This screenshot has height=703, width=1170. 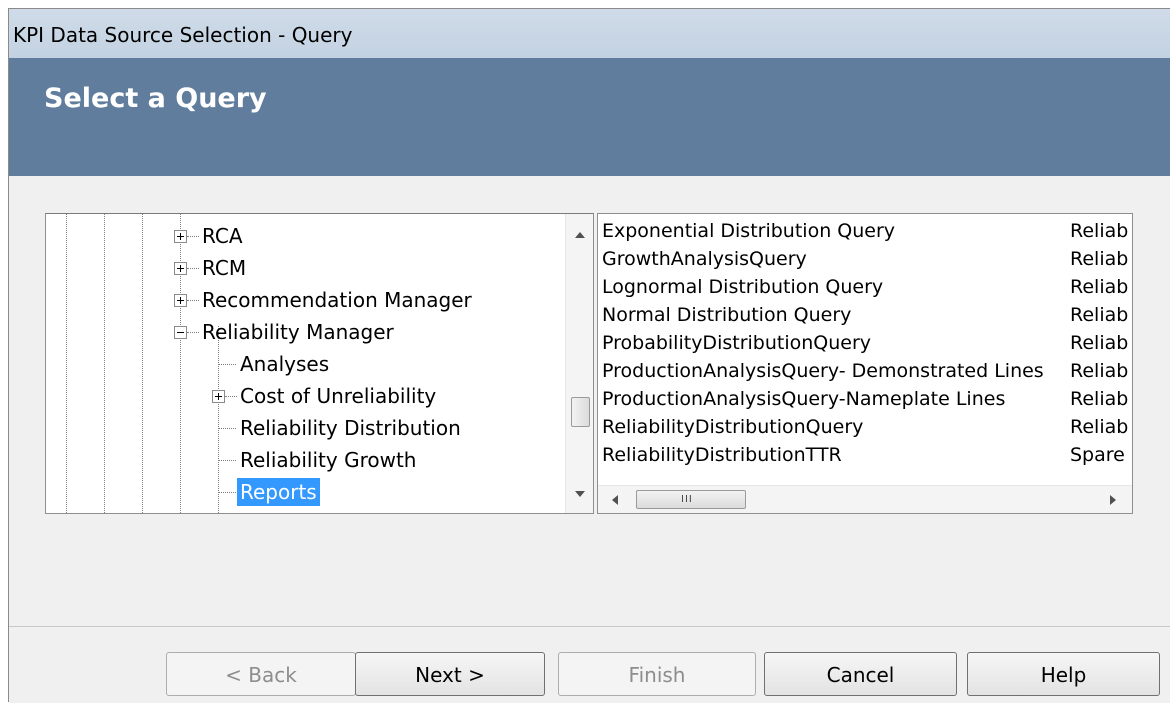 What do you see at coordinates (338, 396) in the screenshot?
I see `tree-node-label: Cost of Unreliability` at bounding box center [338, 396].